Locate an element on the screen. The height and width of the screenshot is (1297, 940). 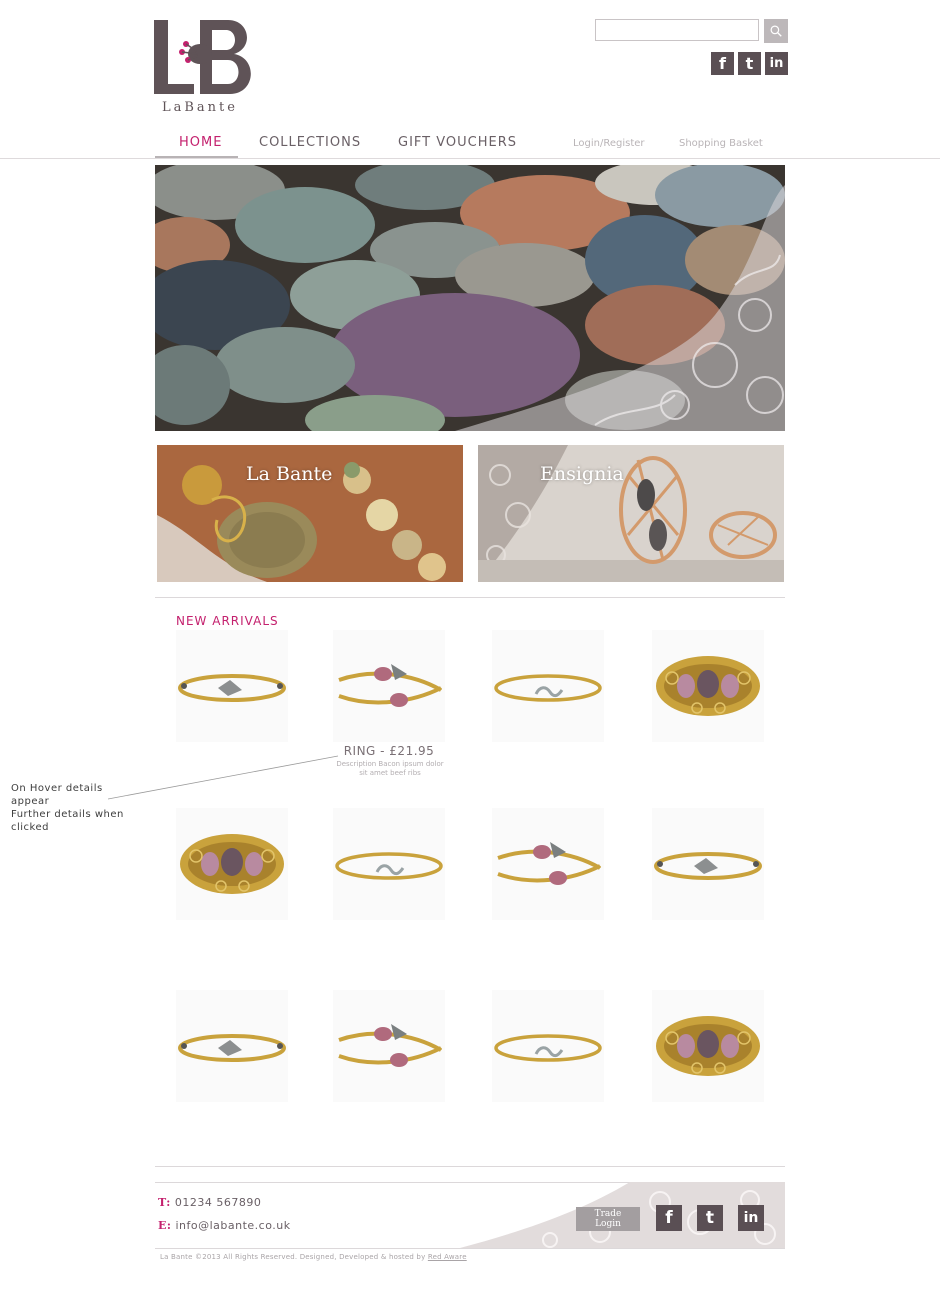
new-arrivals-title: NEW ARRIVALS is located at coordinates (227, 621).